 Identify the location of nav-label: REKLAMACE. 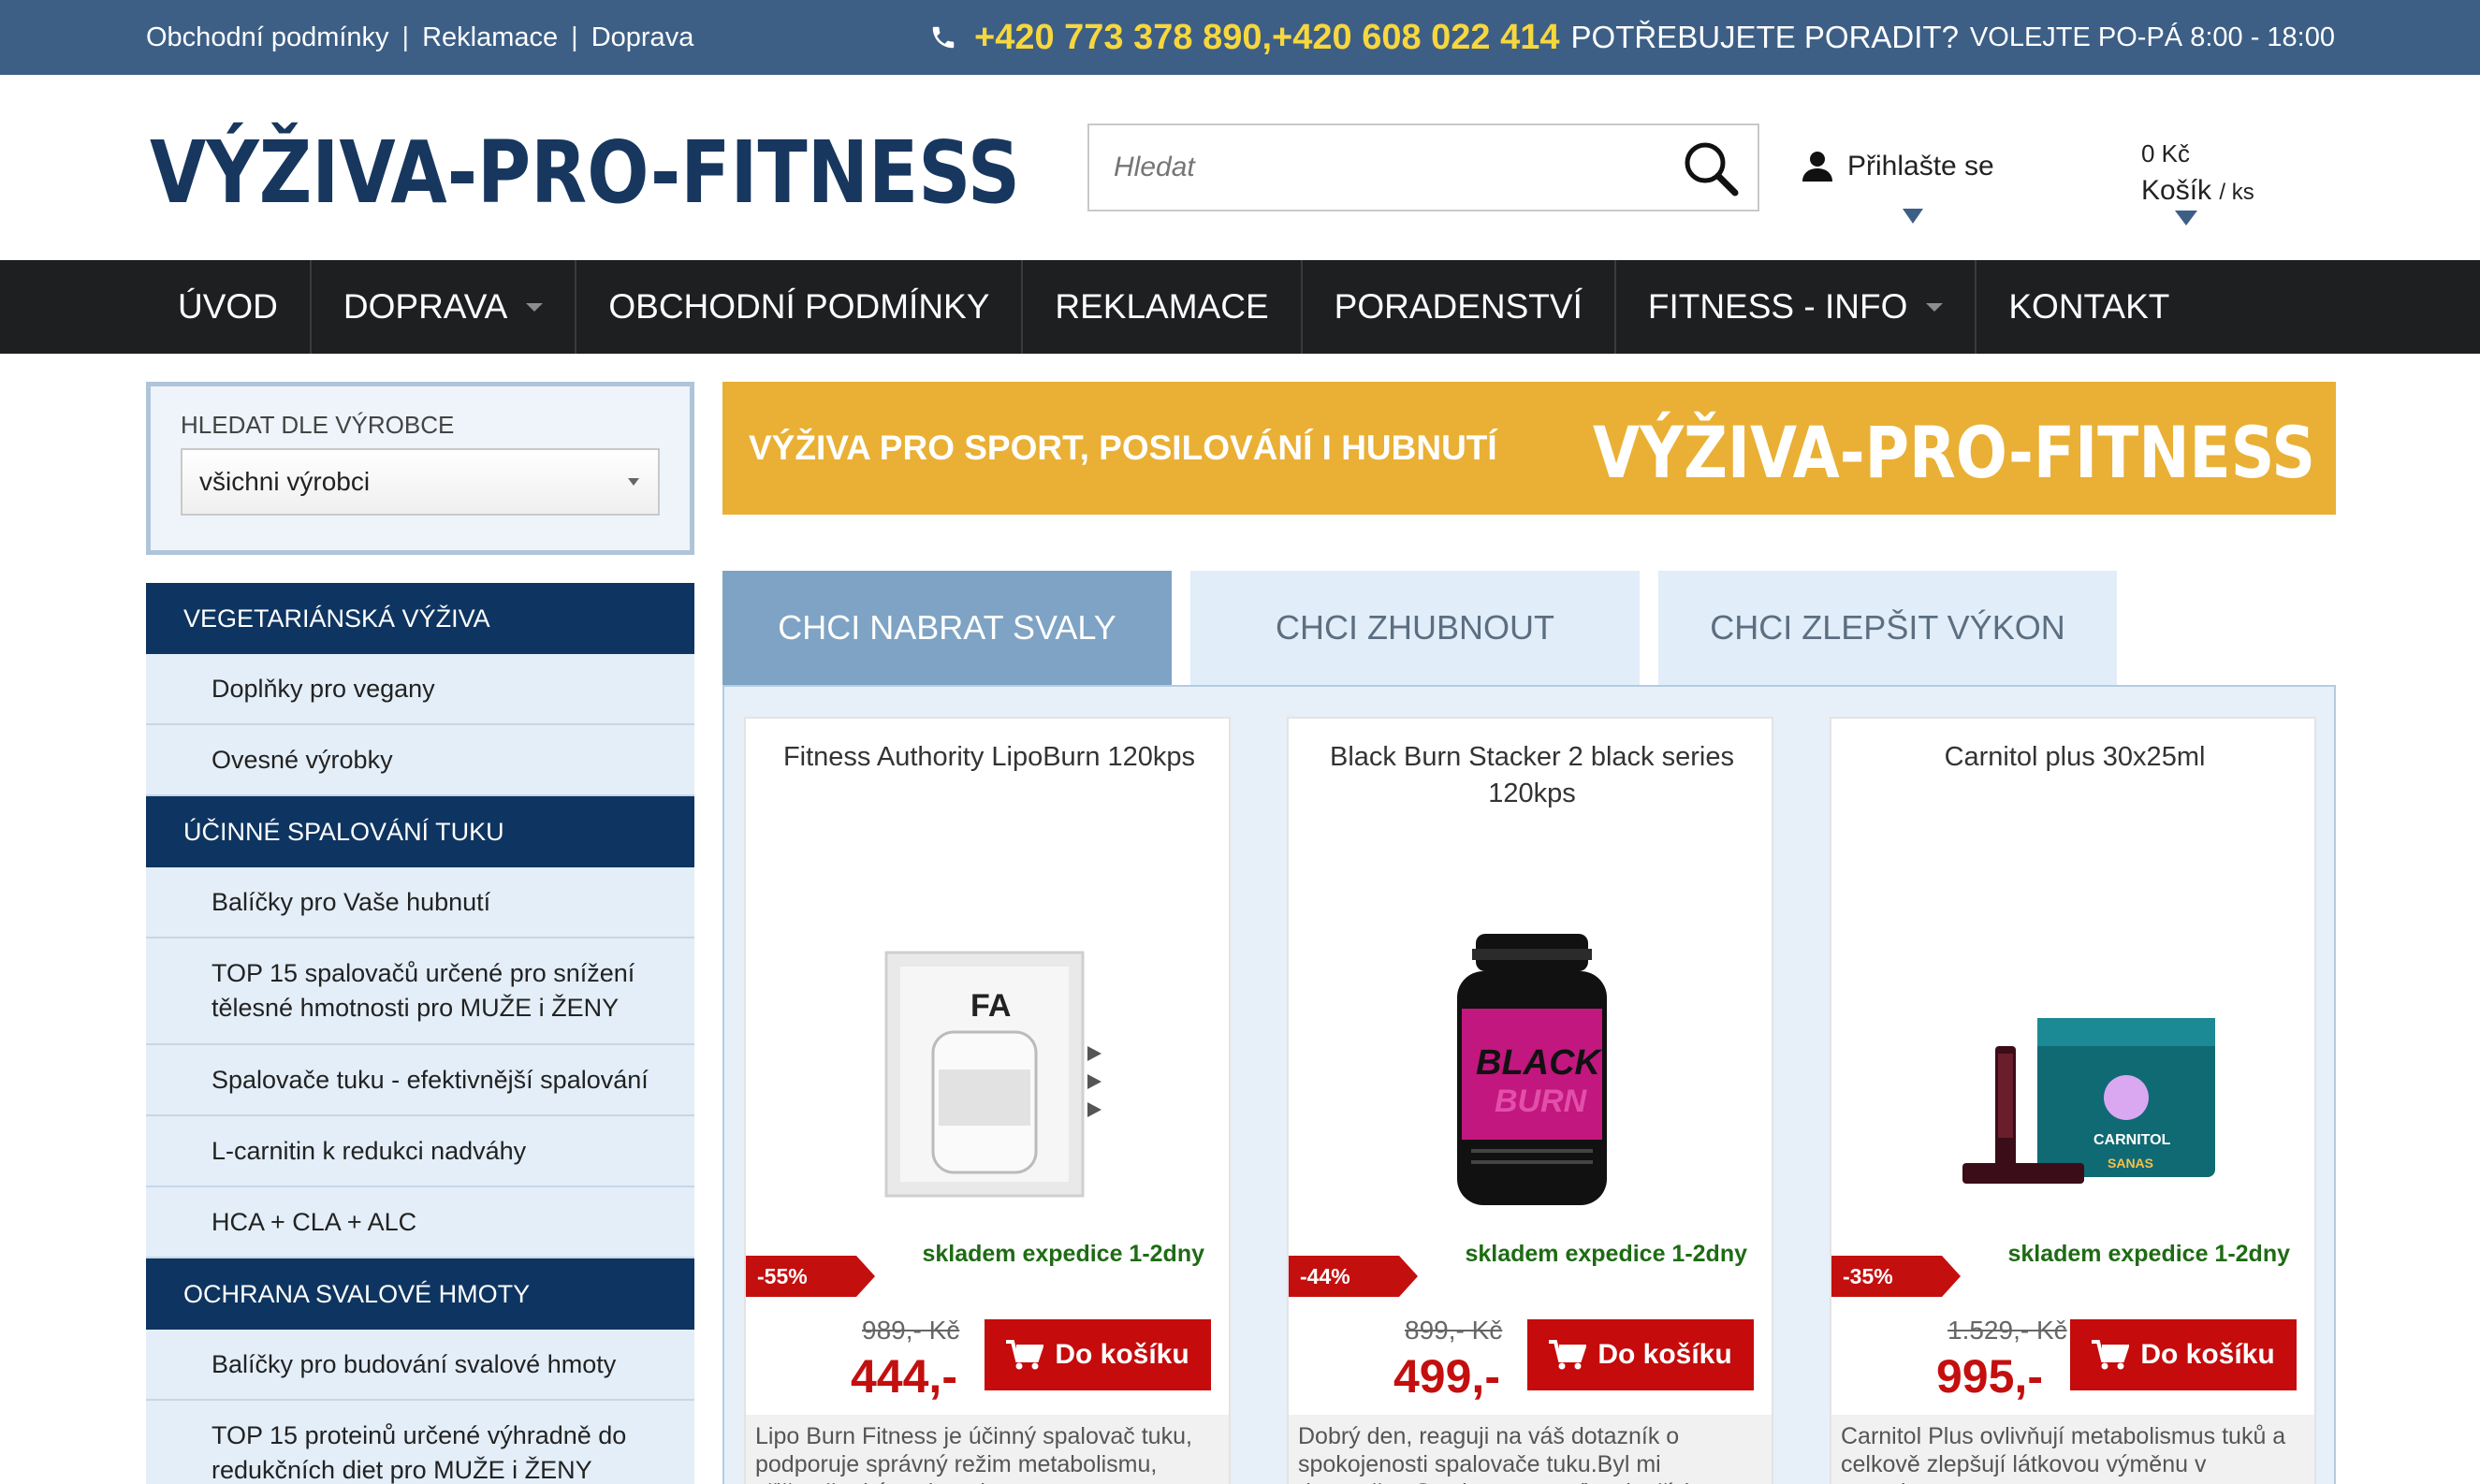
(1162, 306).